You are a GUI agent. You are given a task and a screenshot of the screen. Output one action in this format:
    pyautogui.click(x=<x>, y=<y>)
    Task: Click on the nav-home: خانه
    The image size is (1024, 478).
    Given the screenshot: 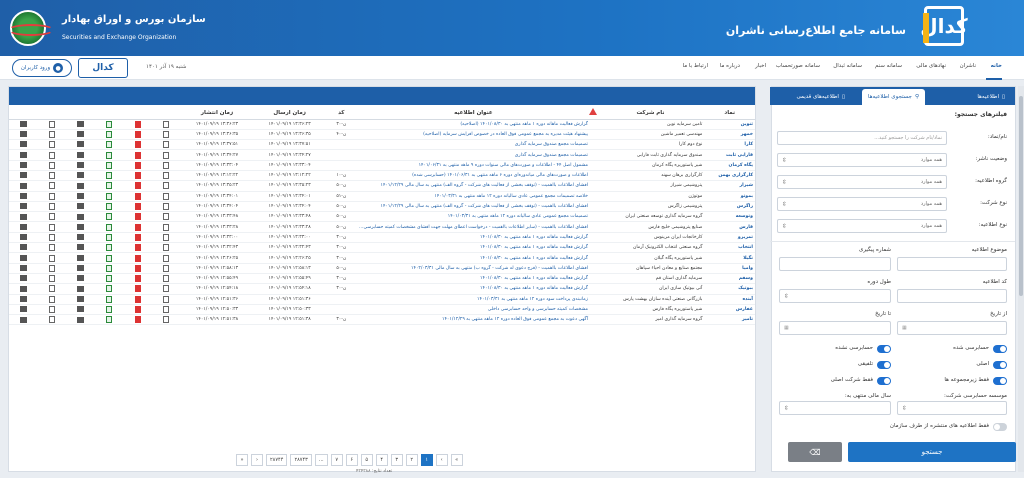 What is the action you would take?
    pyautogui.click(x=996, y=66)
    